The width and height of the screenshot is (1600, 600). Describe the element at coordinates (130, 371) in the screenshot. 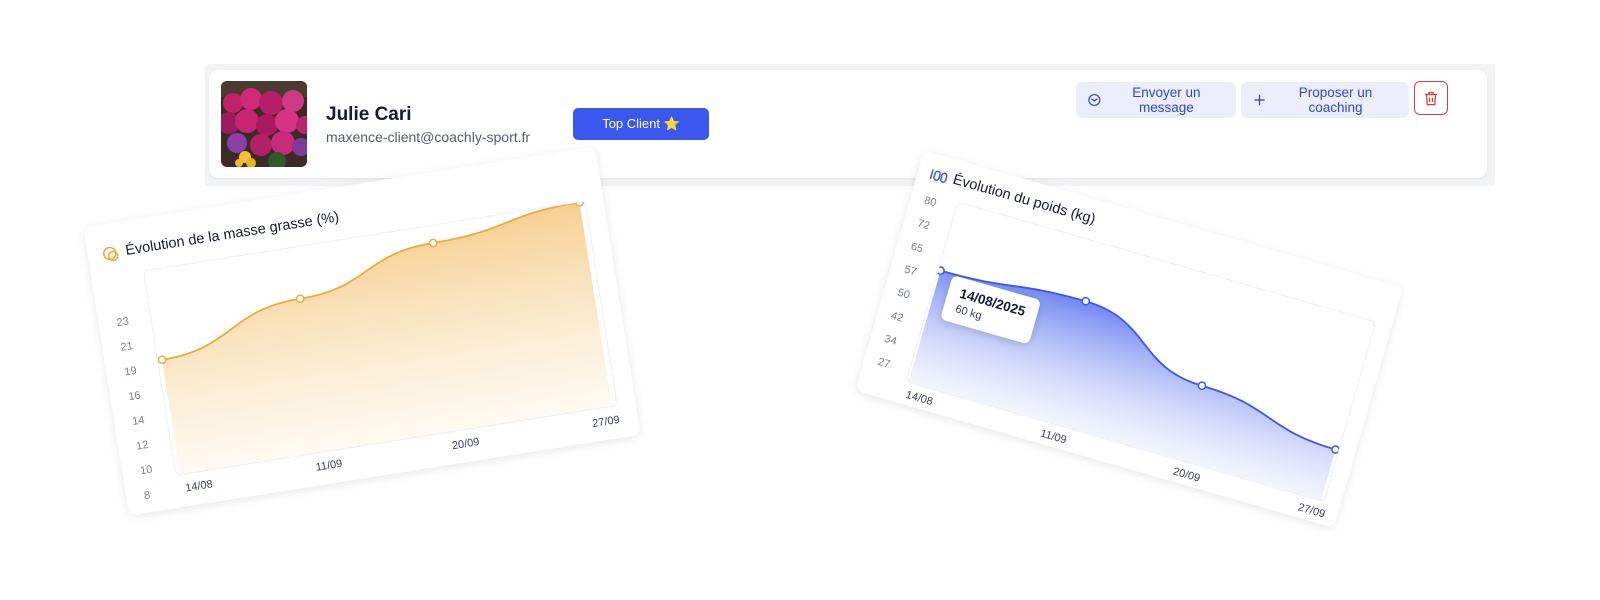

I see `y-tick-label: 19` at that location.